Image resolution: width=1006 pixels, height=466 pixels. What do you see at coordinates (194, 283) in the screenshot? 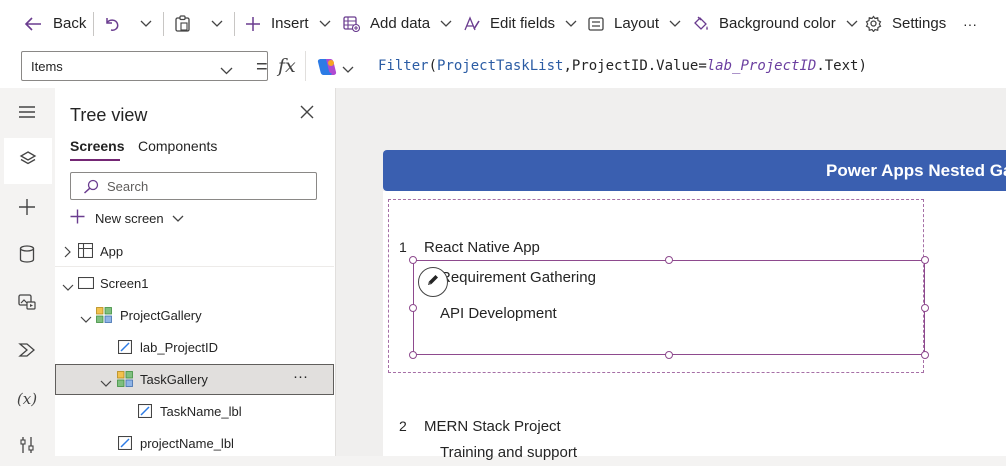
I see `tree-node-screen1: Screen1` at bounding box center [194, 283].